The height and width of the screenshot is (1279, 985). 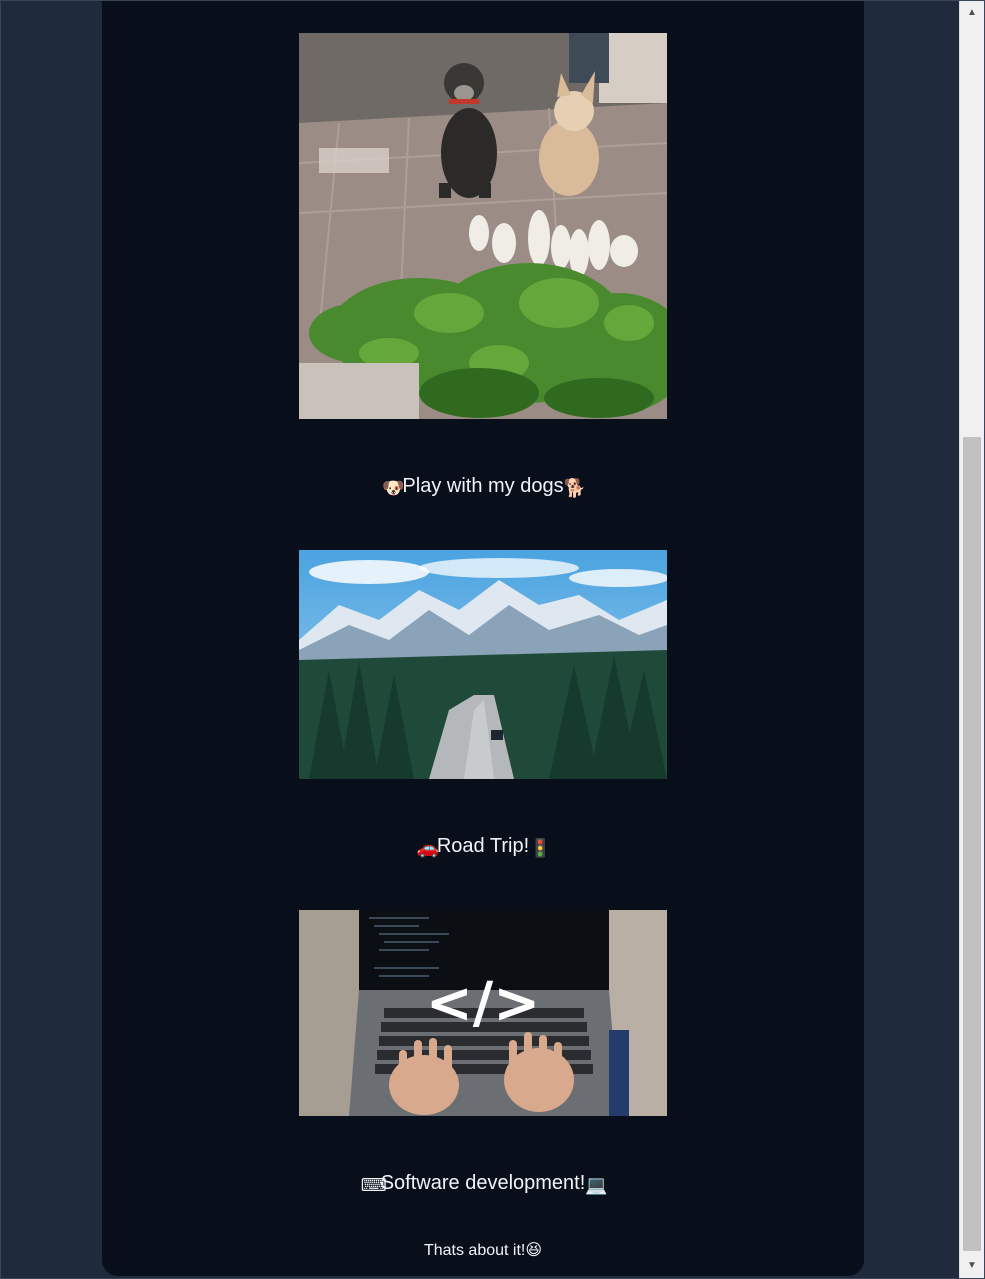 I want to click on traffic-light-icon: 🚦, so click(x=540, y=848).